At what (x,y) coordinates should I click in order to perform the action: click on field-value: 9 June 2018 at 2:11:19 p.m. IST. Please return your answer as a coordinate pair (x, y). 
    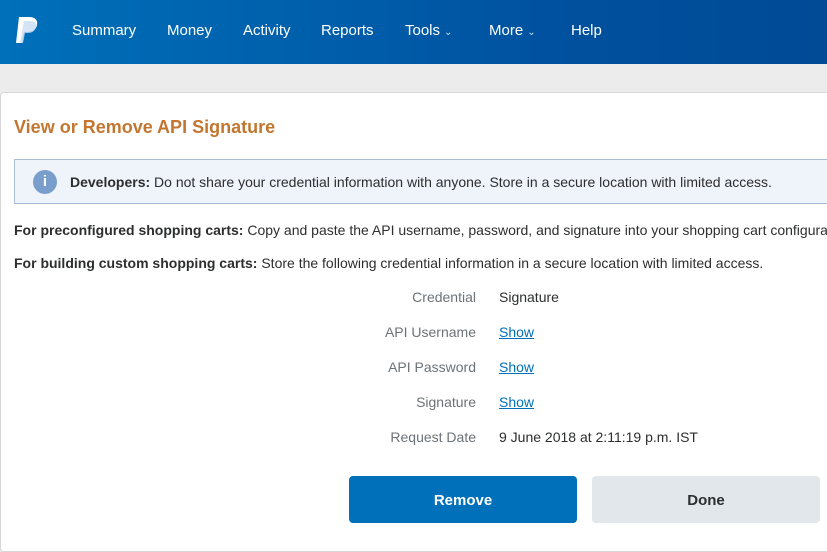
    Looking at the image, I should click on (598, 437).